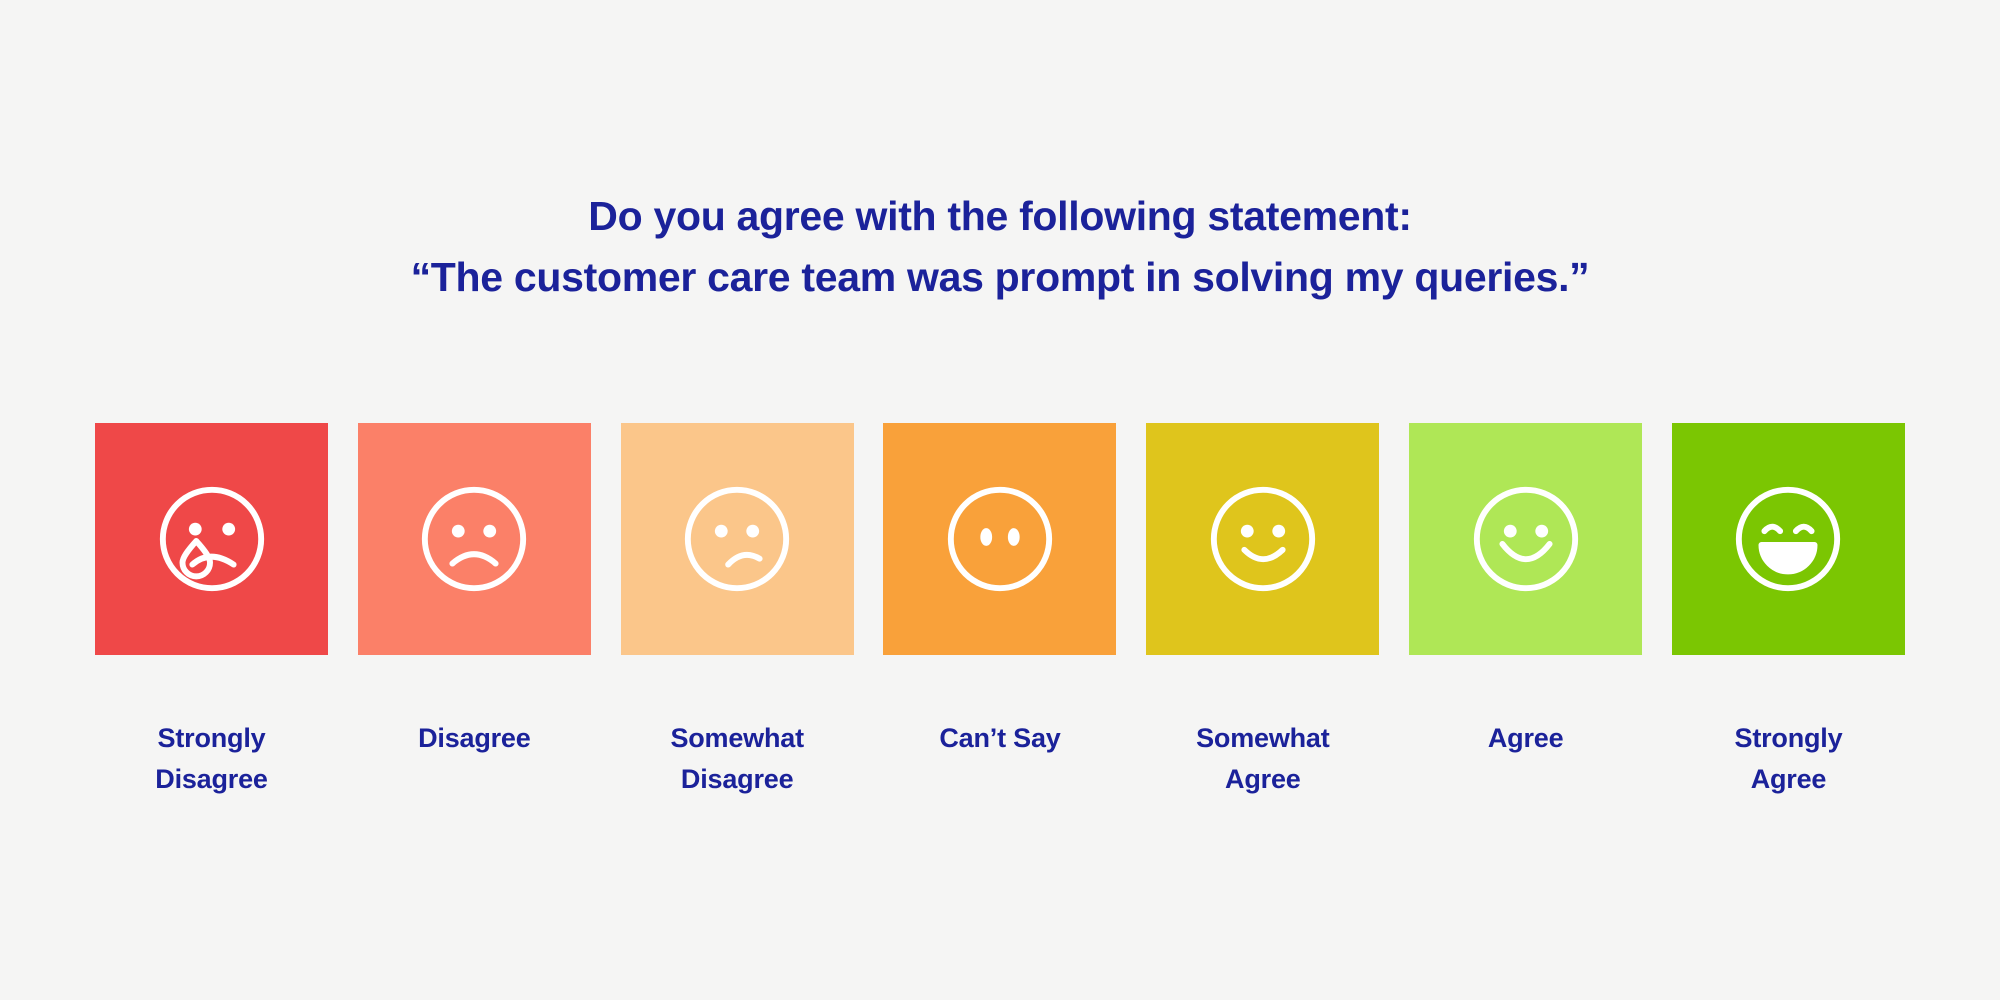 The image size is (2000, 1000). What do you see at coordinates (1000, 738) in the screenshot?
I see `scale-label-4: Can’t Say` at bounding box center [1000, 738].